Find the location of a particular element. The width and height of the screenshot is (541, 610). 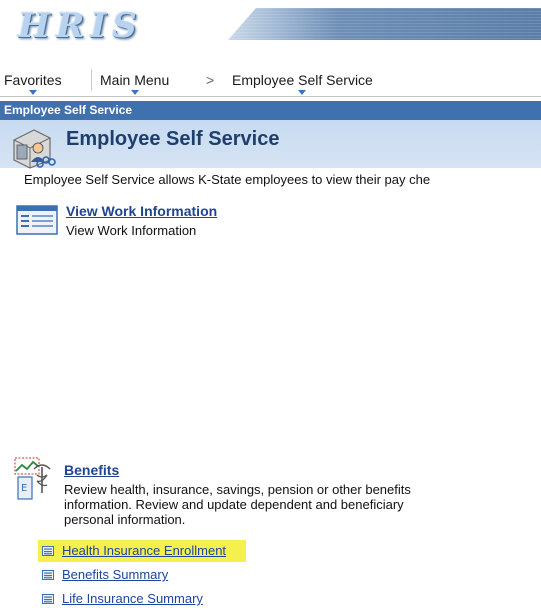

health-insurance-enrollment-link: Health Insurance Enrollment is located at coordinates (142, 551).